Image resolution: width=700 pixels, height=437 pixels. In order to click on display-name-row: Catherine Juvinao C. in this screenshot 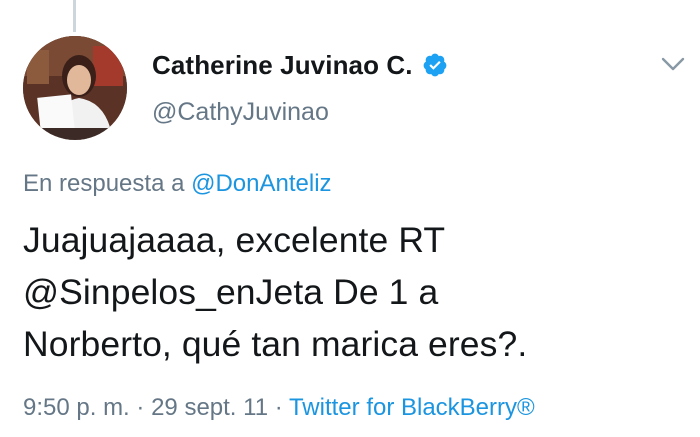, I will do `click(300, 65)`.